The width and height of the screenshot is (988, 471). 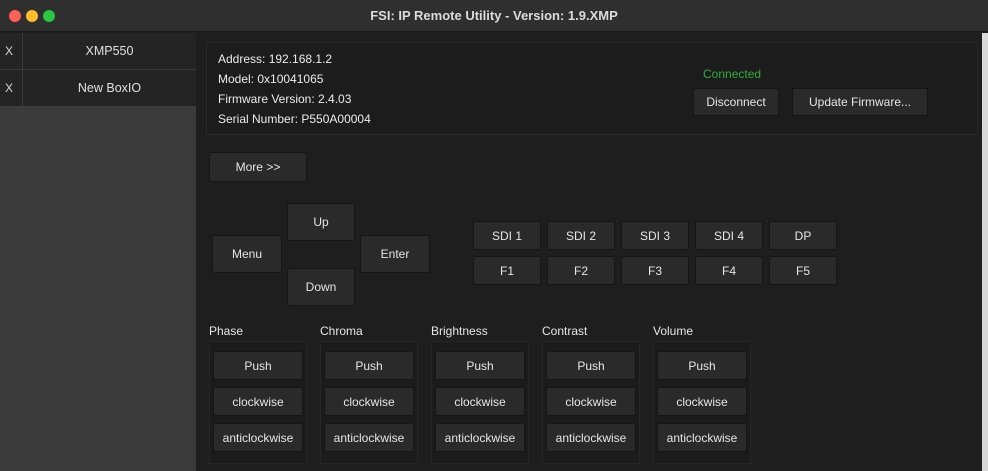 I want to click on phase-push-button: Push, so click(x=258, y=365).